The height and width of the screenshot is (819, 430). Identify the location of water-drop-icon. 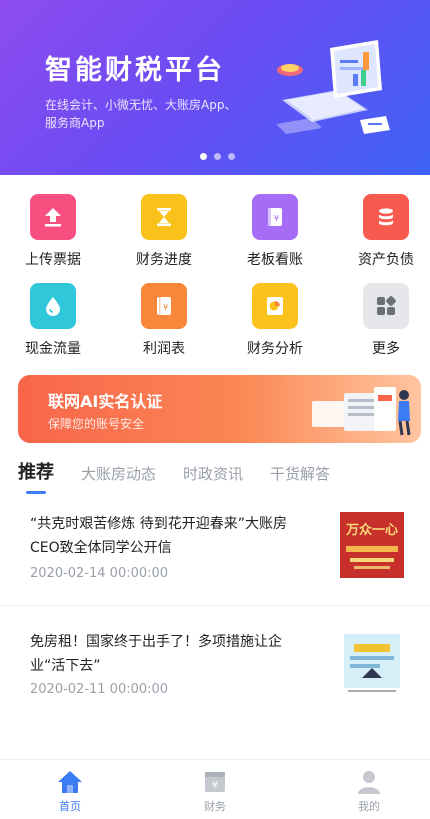
(53, 306).